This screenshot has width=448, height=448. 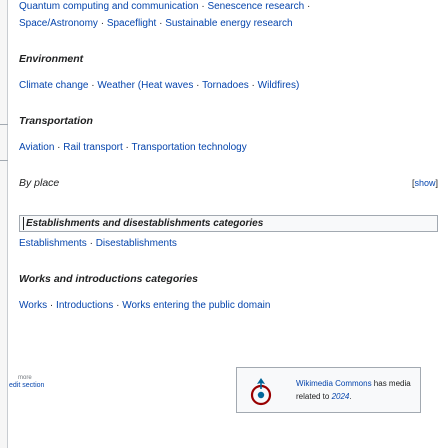 I want to click on heading-works: Works and introductions categories, so click(x=108, y=279).